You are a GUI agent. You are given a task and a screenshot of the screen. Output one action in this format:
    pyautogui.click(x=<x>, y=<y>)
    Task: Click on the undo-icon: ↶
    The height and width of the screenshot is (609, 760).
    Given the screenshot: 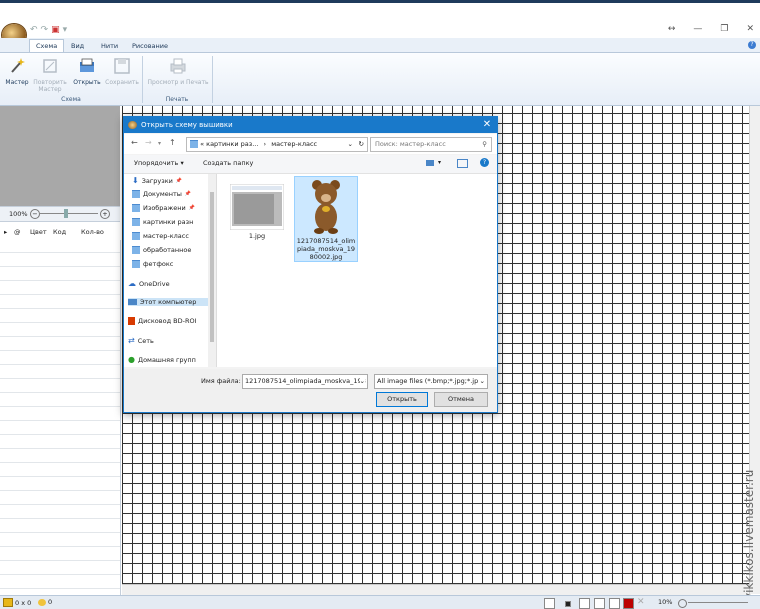 What is the action you would take?
    pyautogui.click(x=34, y=30)
    